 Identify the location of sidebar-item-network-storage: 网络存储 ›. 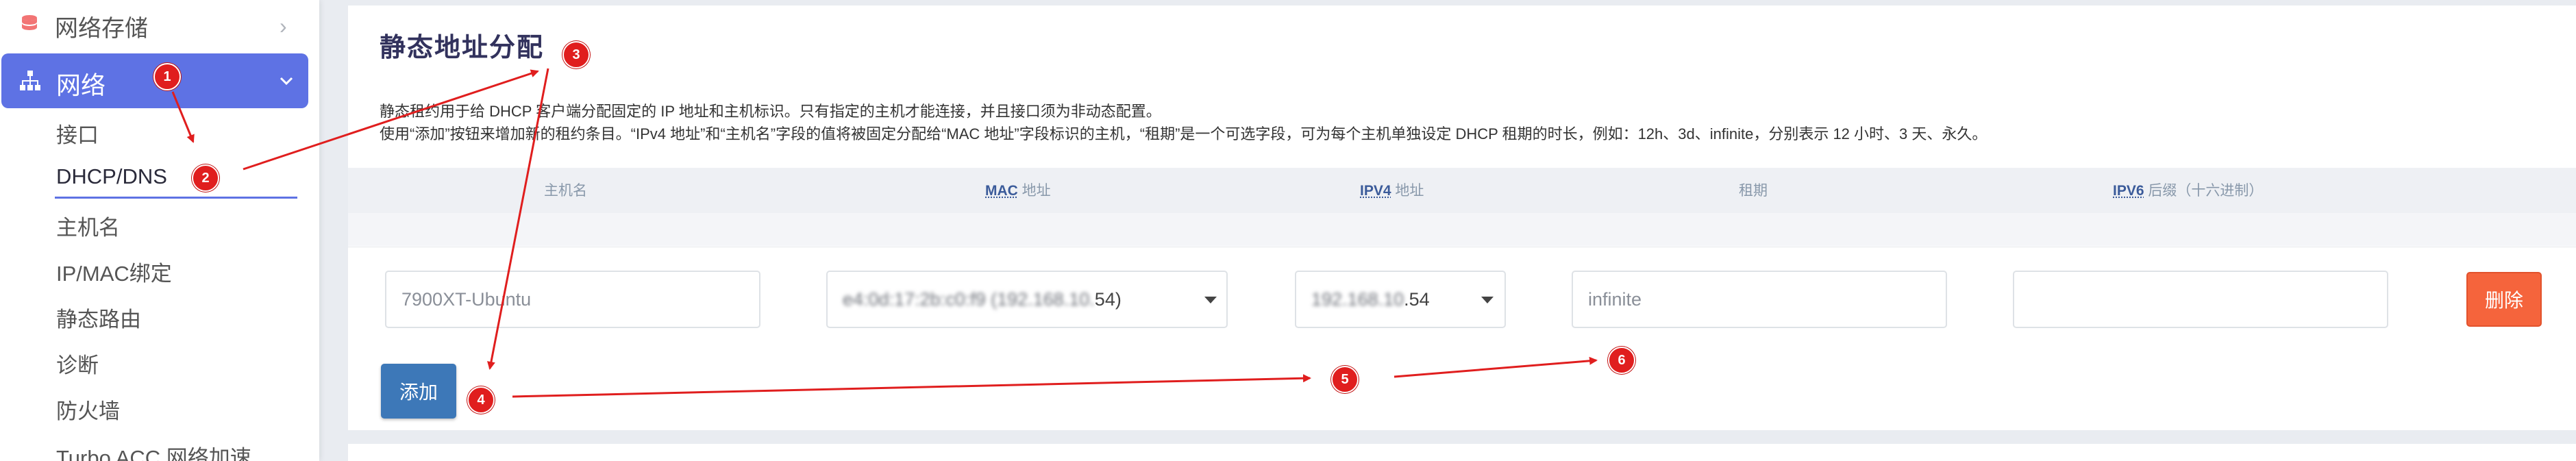
(159, 24).